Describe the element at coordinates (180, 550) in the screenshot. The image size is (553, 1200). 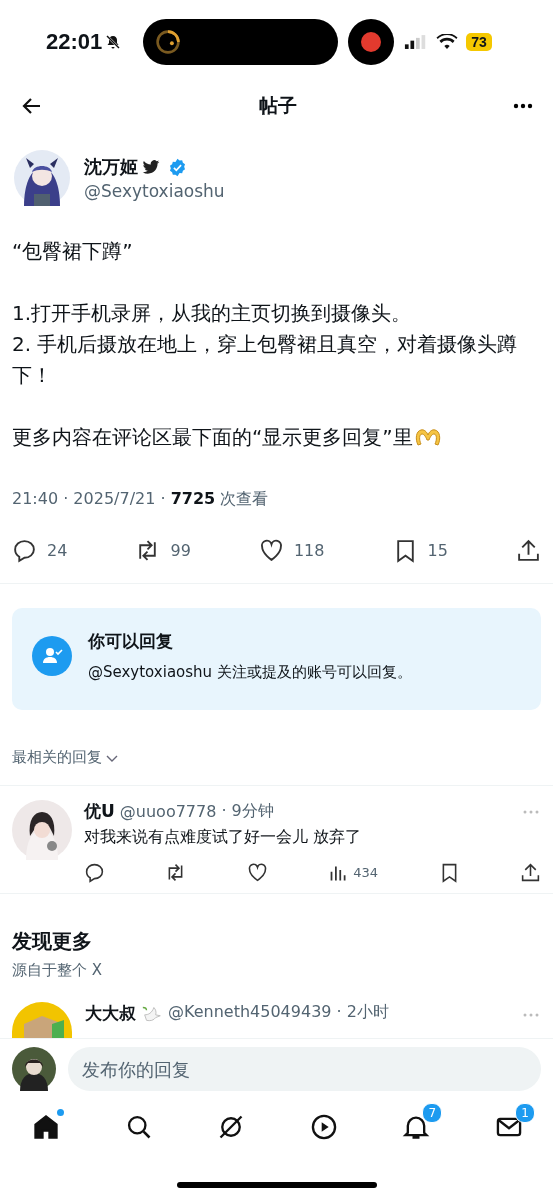
I see `action-count: 99` at that location.